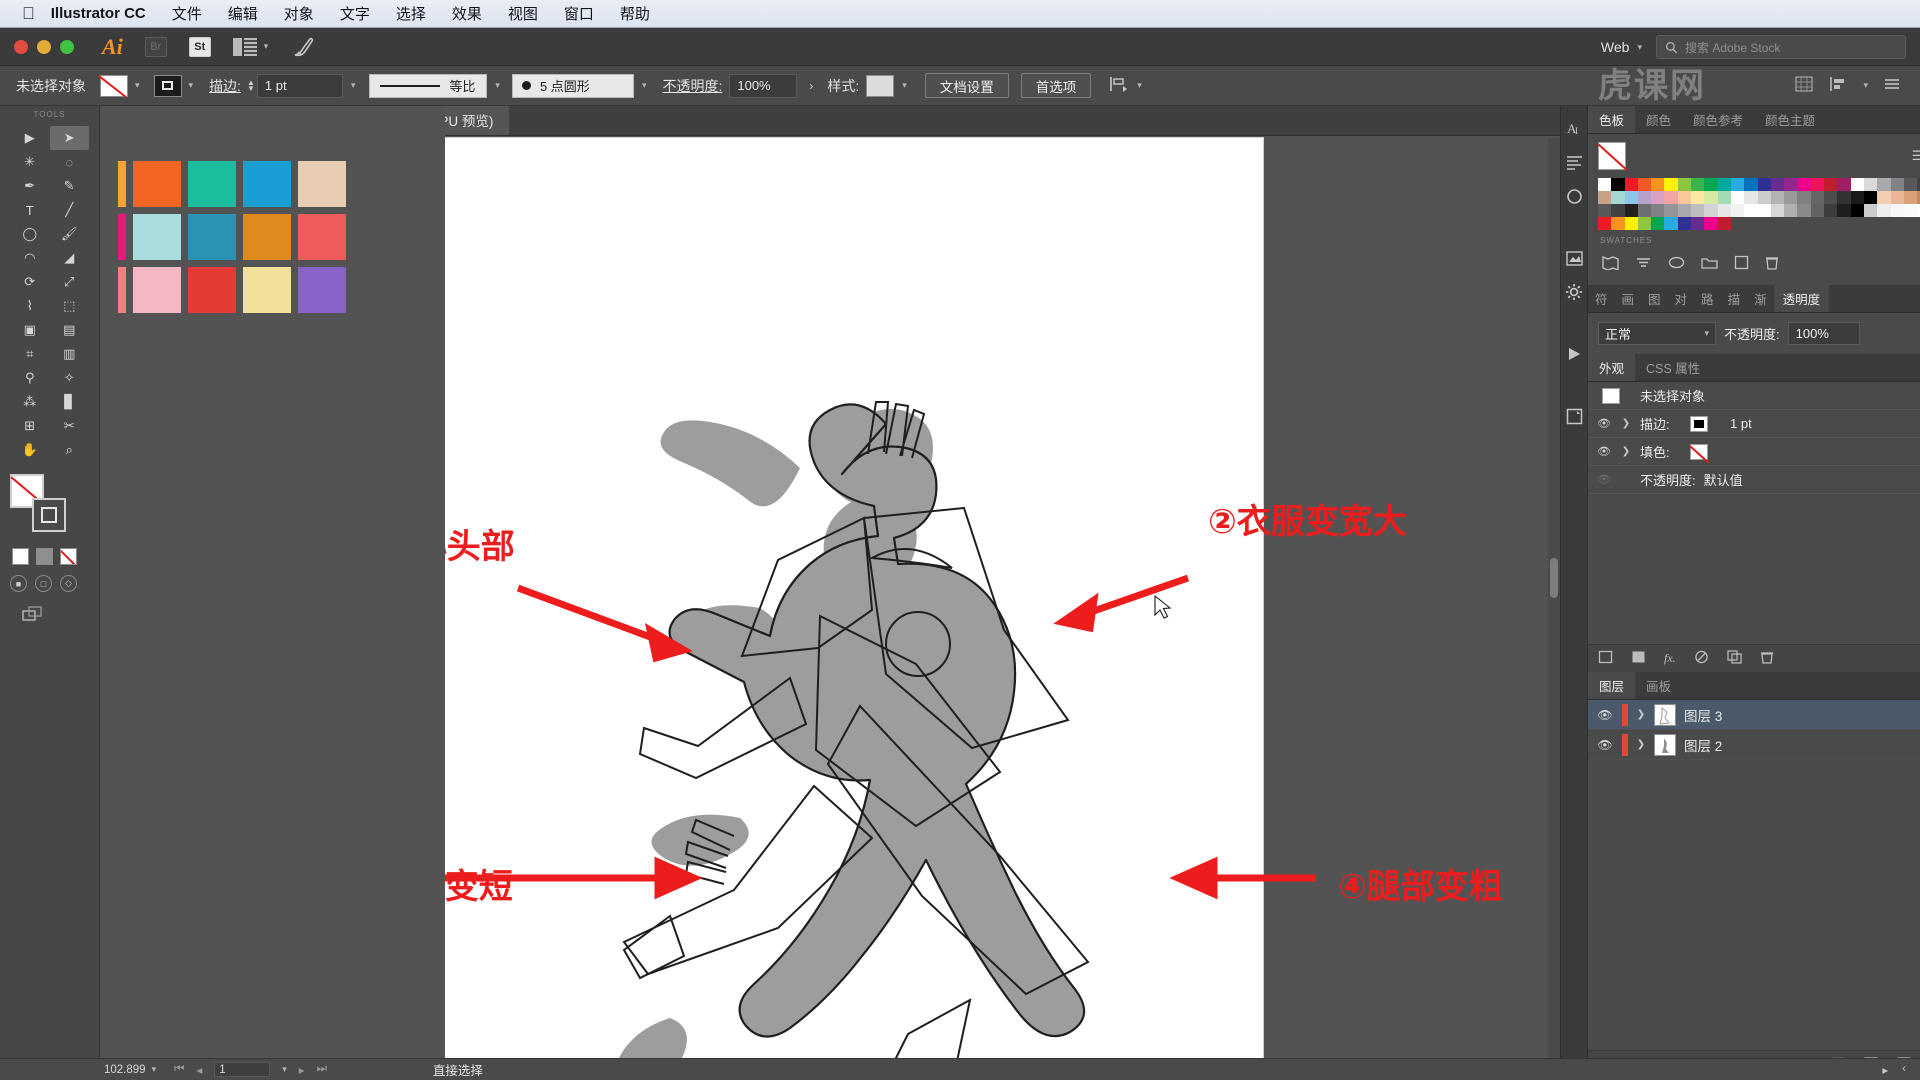  What do you see at coordinates (20, 556) in the screenshot?
I see `color-button` at bounding box center [20, 556].